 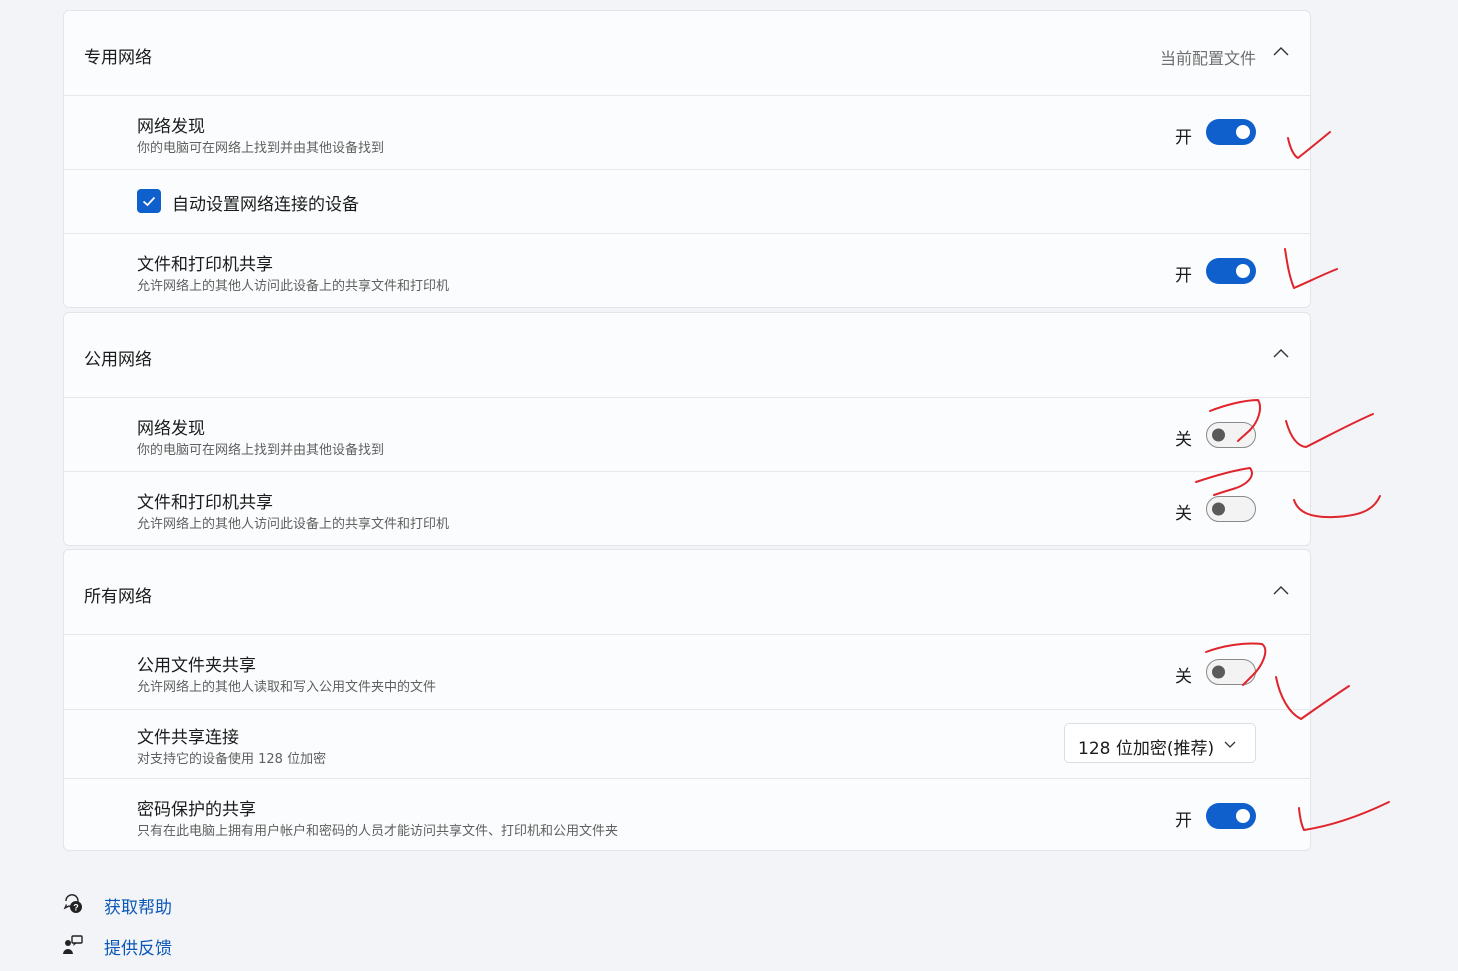 What do you see at coordinates (687, 133) in the screenshot?
I see `private-network-discovery-row: 网络发现 你的电脑可在网络上找到并由其他设备找到 开` at bounding box center [687, 133].